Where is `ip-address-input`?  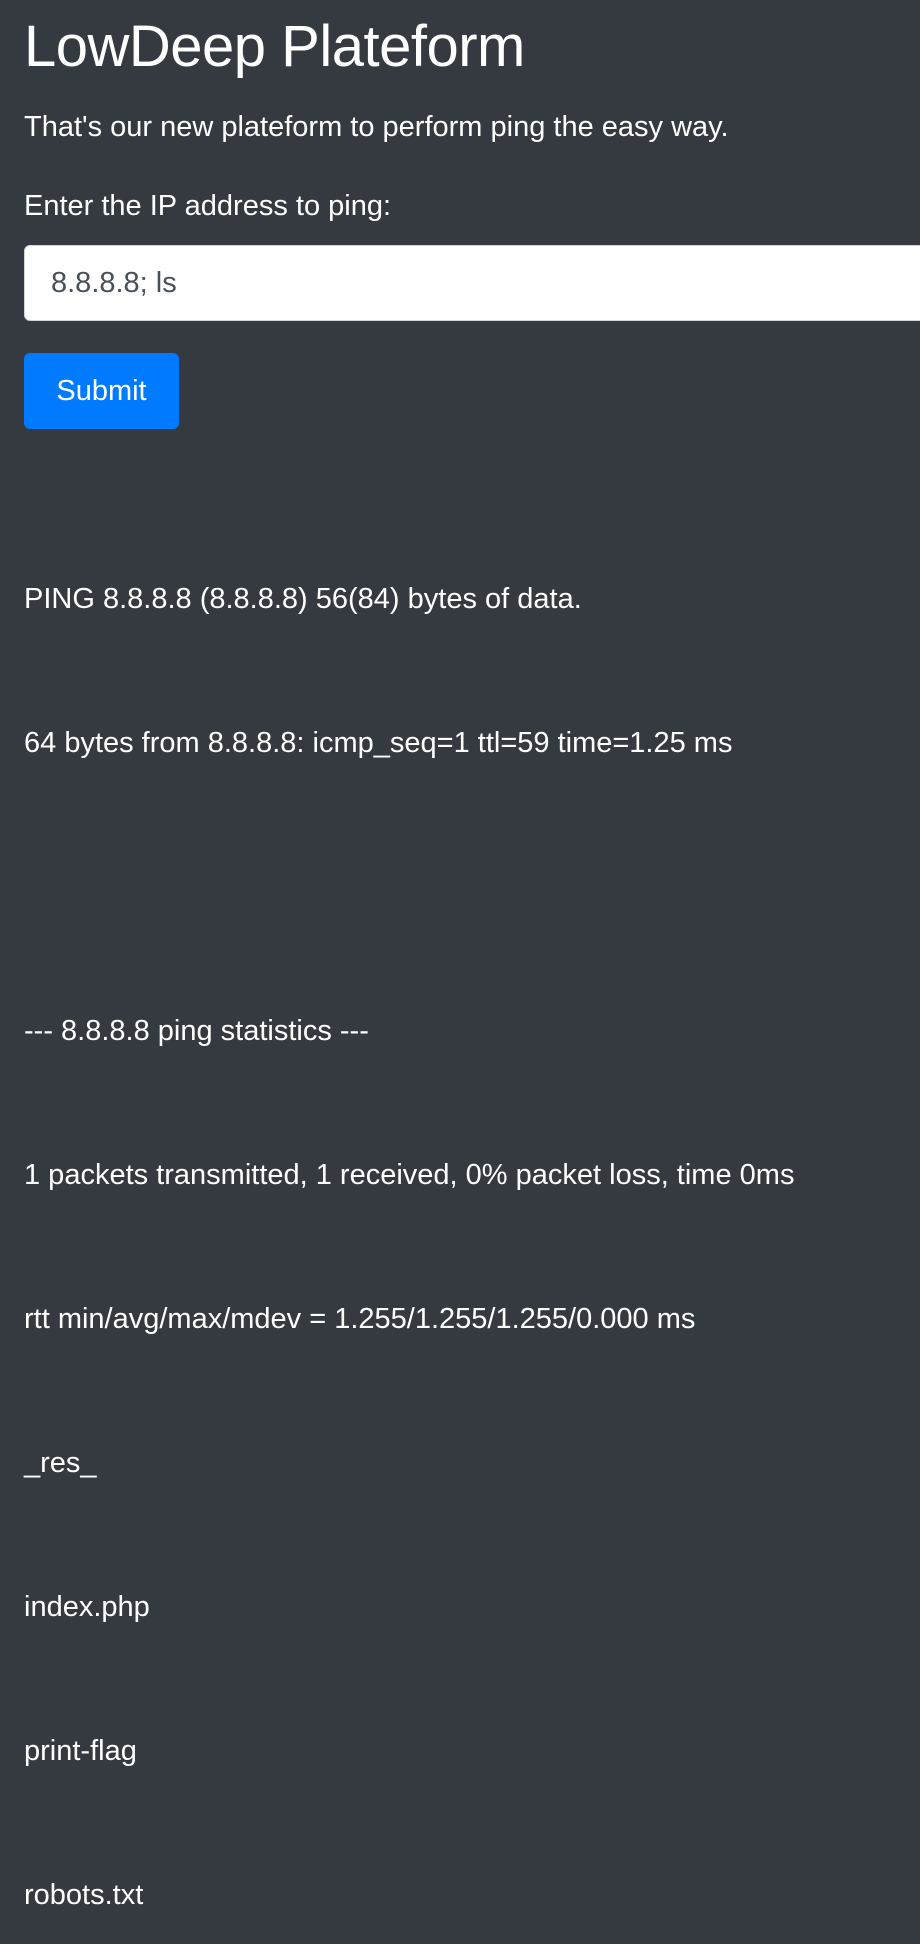 ip-address-input is located at coordinates (472, 283).